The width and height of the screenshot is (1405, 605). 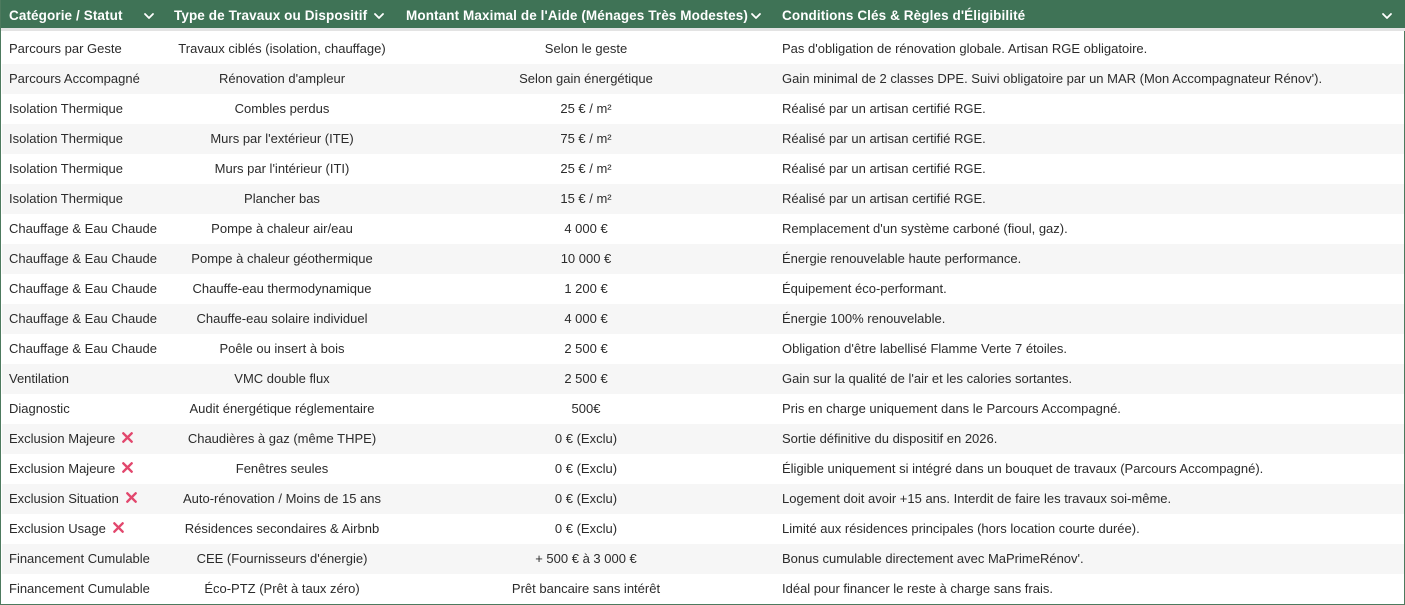 What do you see at coordinates (586, 408) in the screenshot?
I see `amount-cell: 500€` at bounding box center [586, 408].